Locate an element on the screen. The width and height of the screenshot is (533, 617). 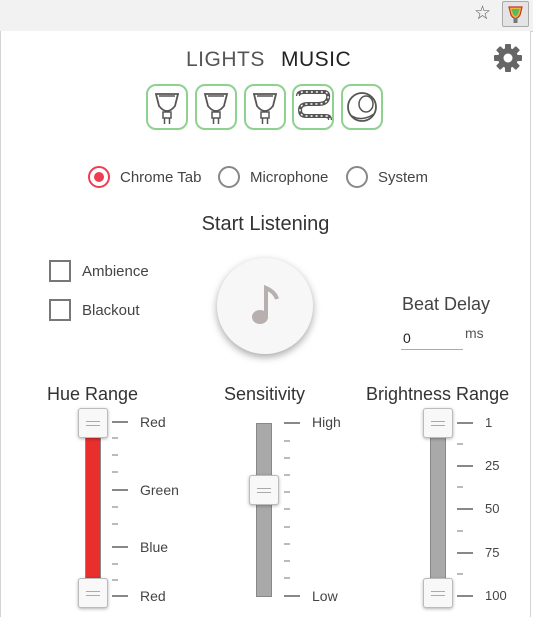
sensitivity-thumb is located at coordinates (264, 490).